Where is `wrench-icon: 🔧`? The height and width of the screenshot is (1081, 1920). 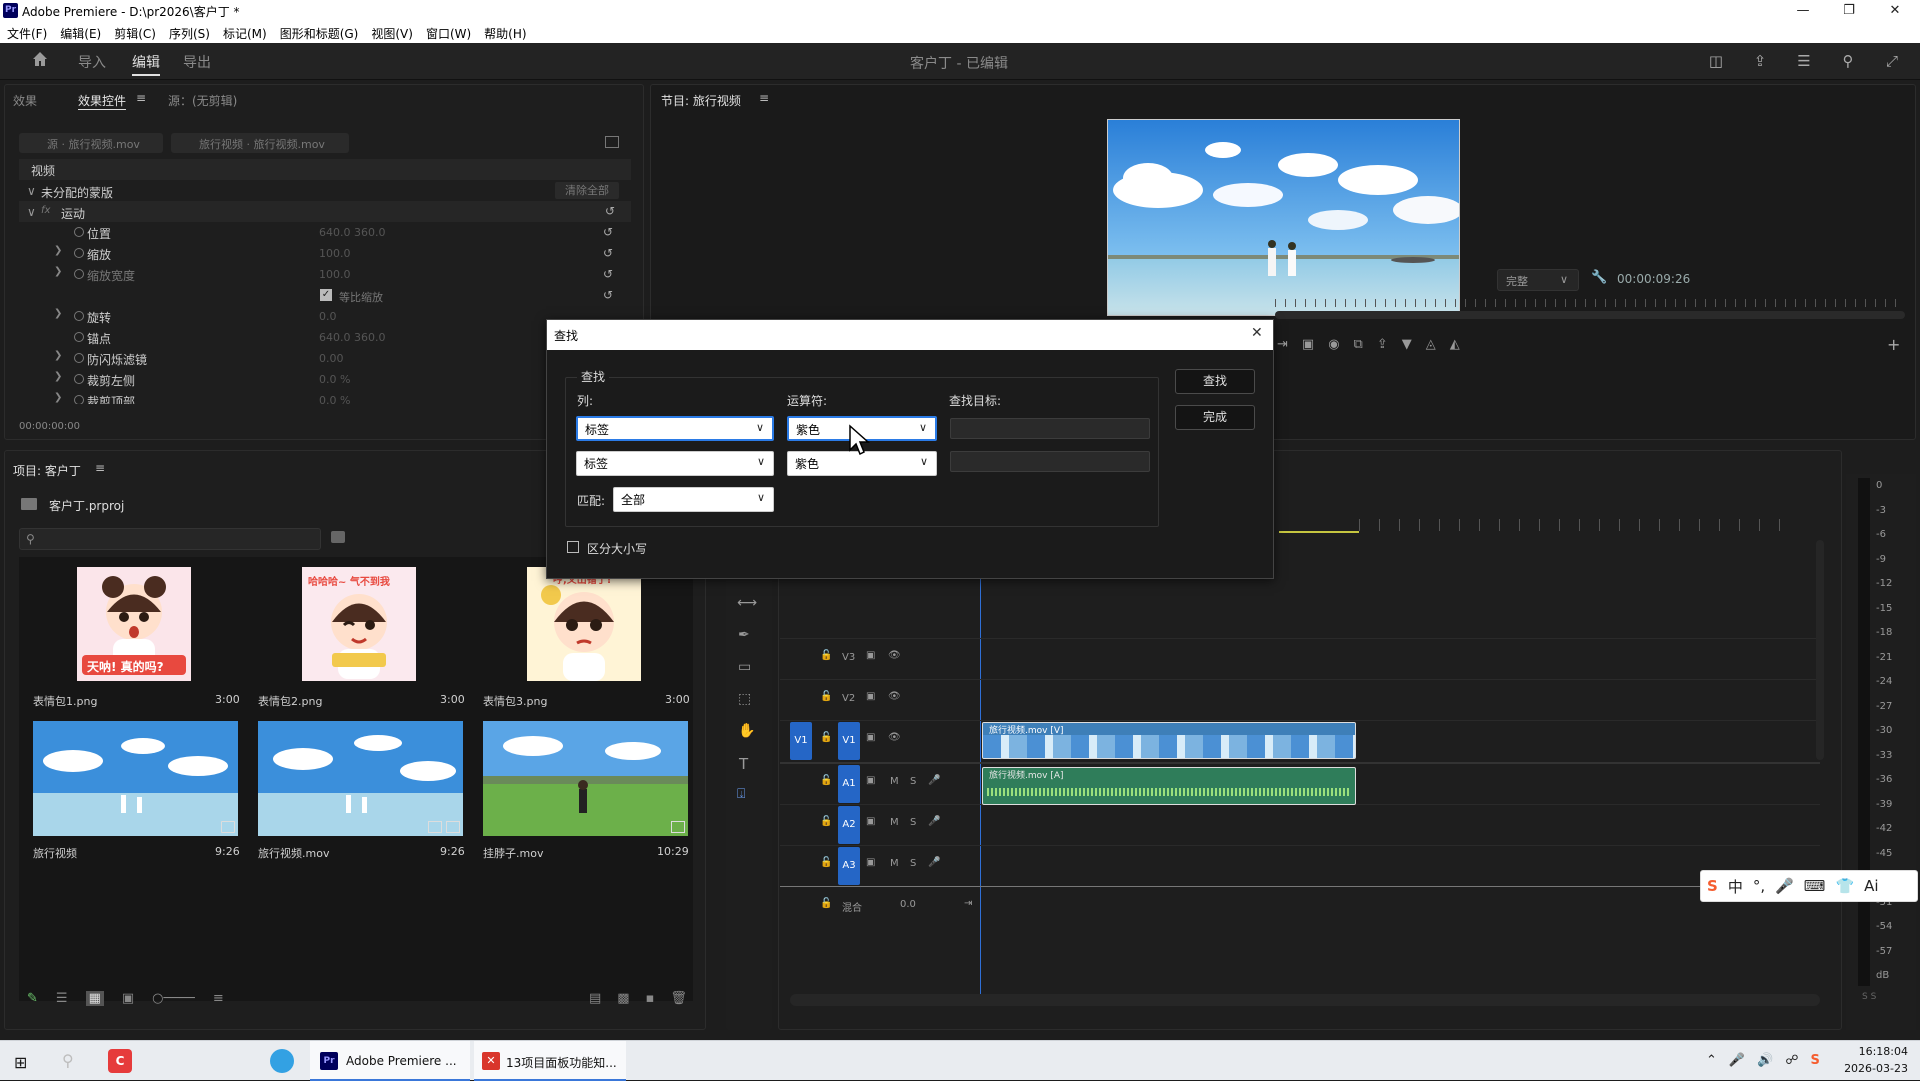 wrench-icon: 🔧 is located at coordinates (1599, 277).